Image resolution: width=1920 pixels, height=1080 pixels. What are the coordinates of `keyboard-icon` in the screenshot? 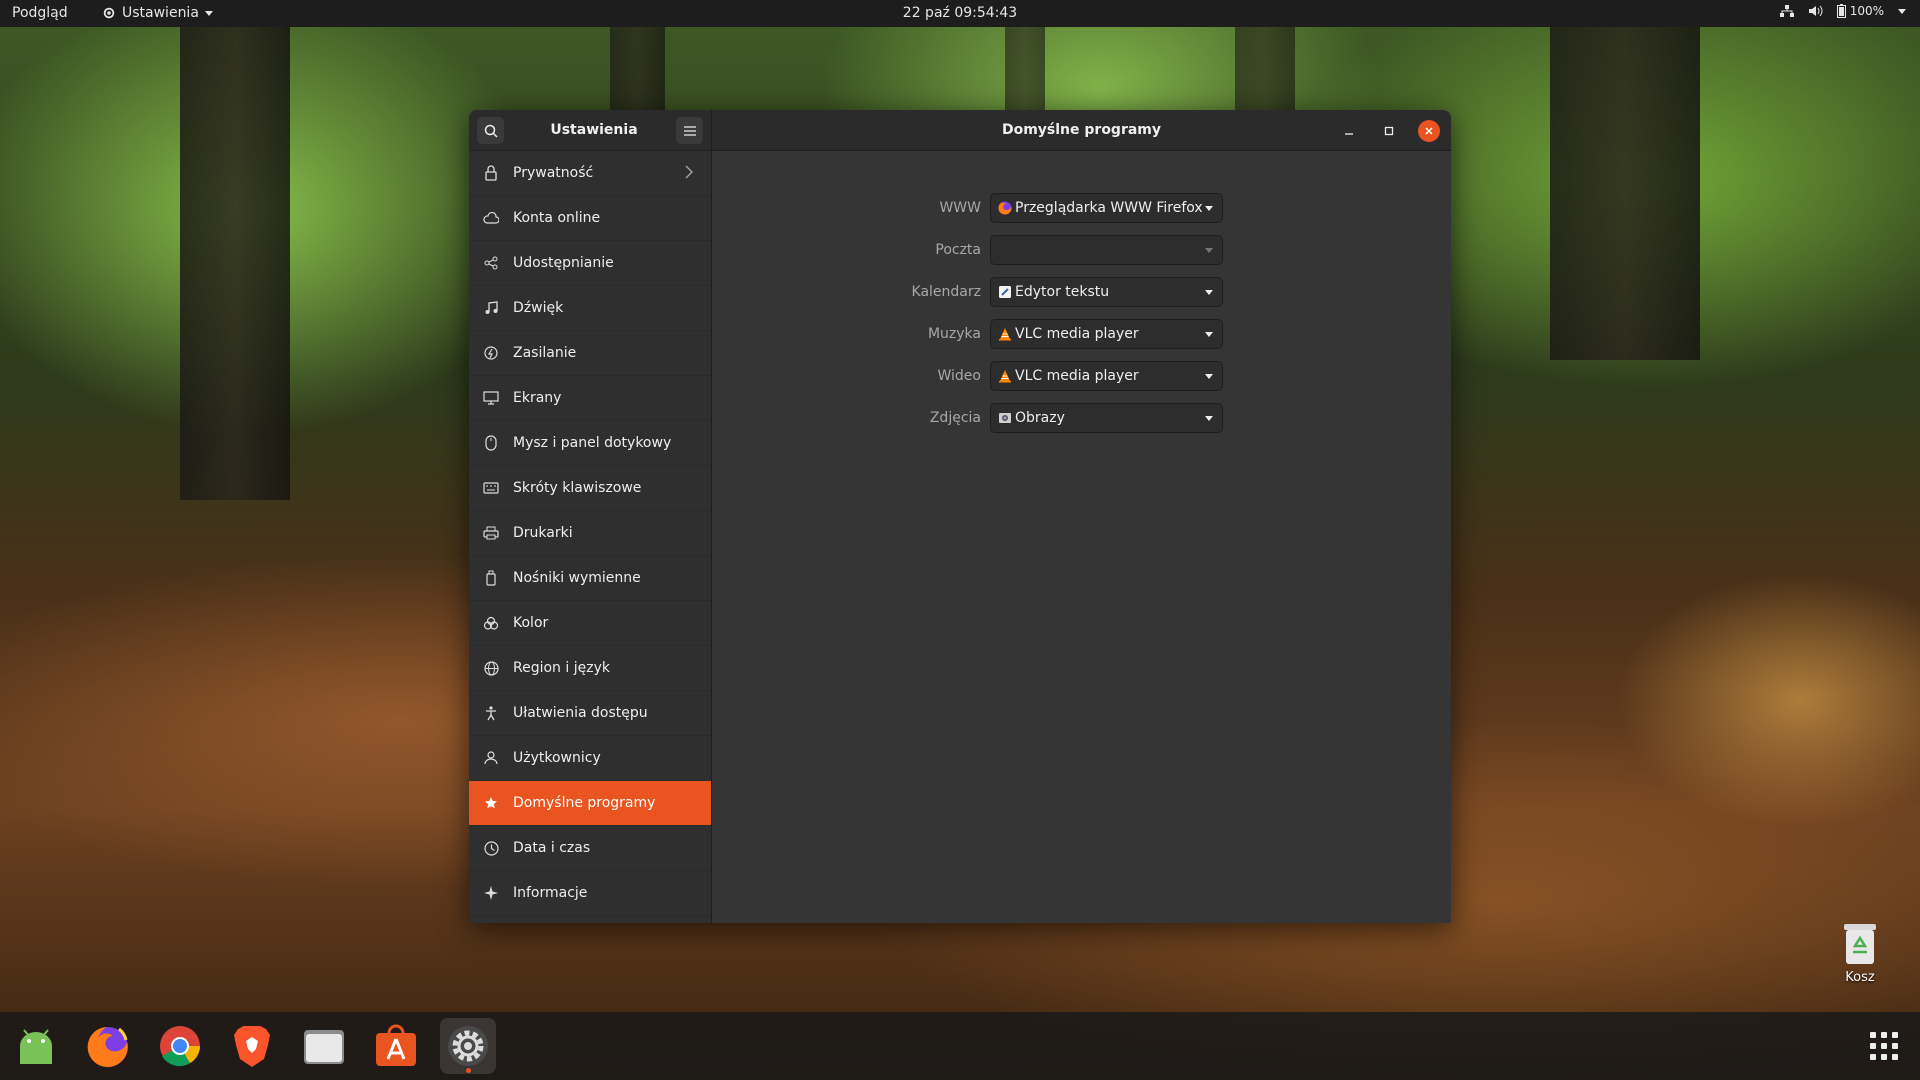 It's located at (491, 488).